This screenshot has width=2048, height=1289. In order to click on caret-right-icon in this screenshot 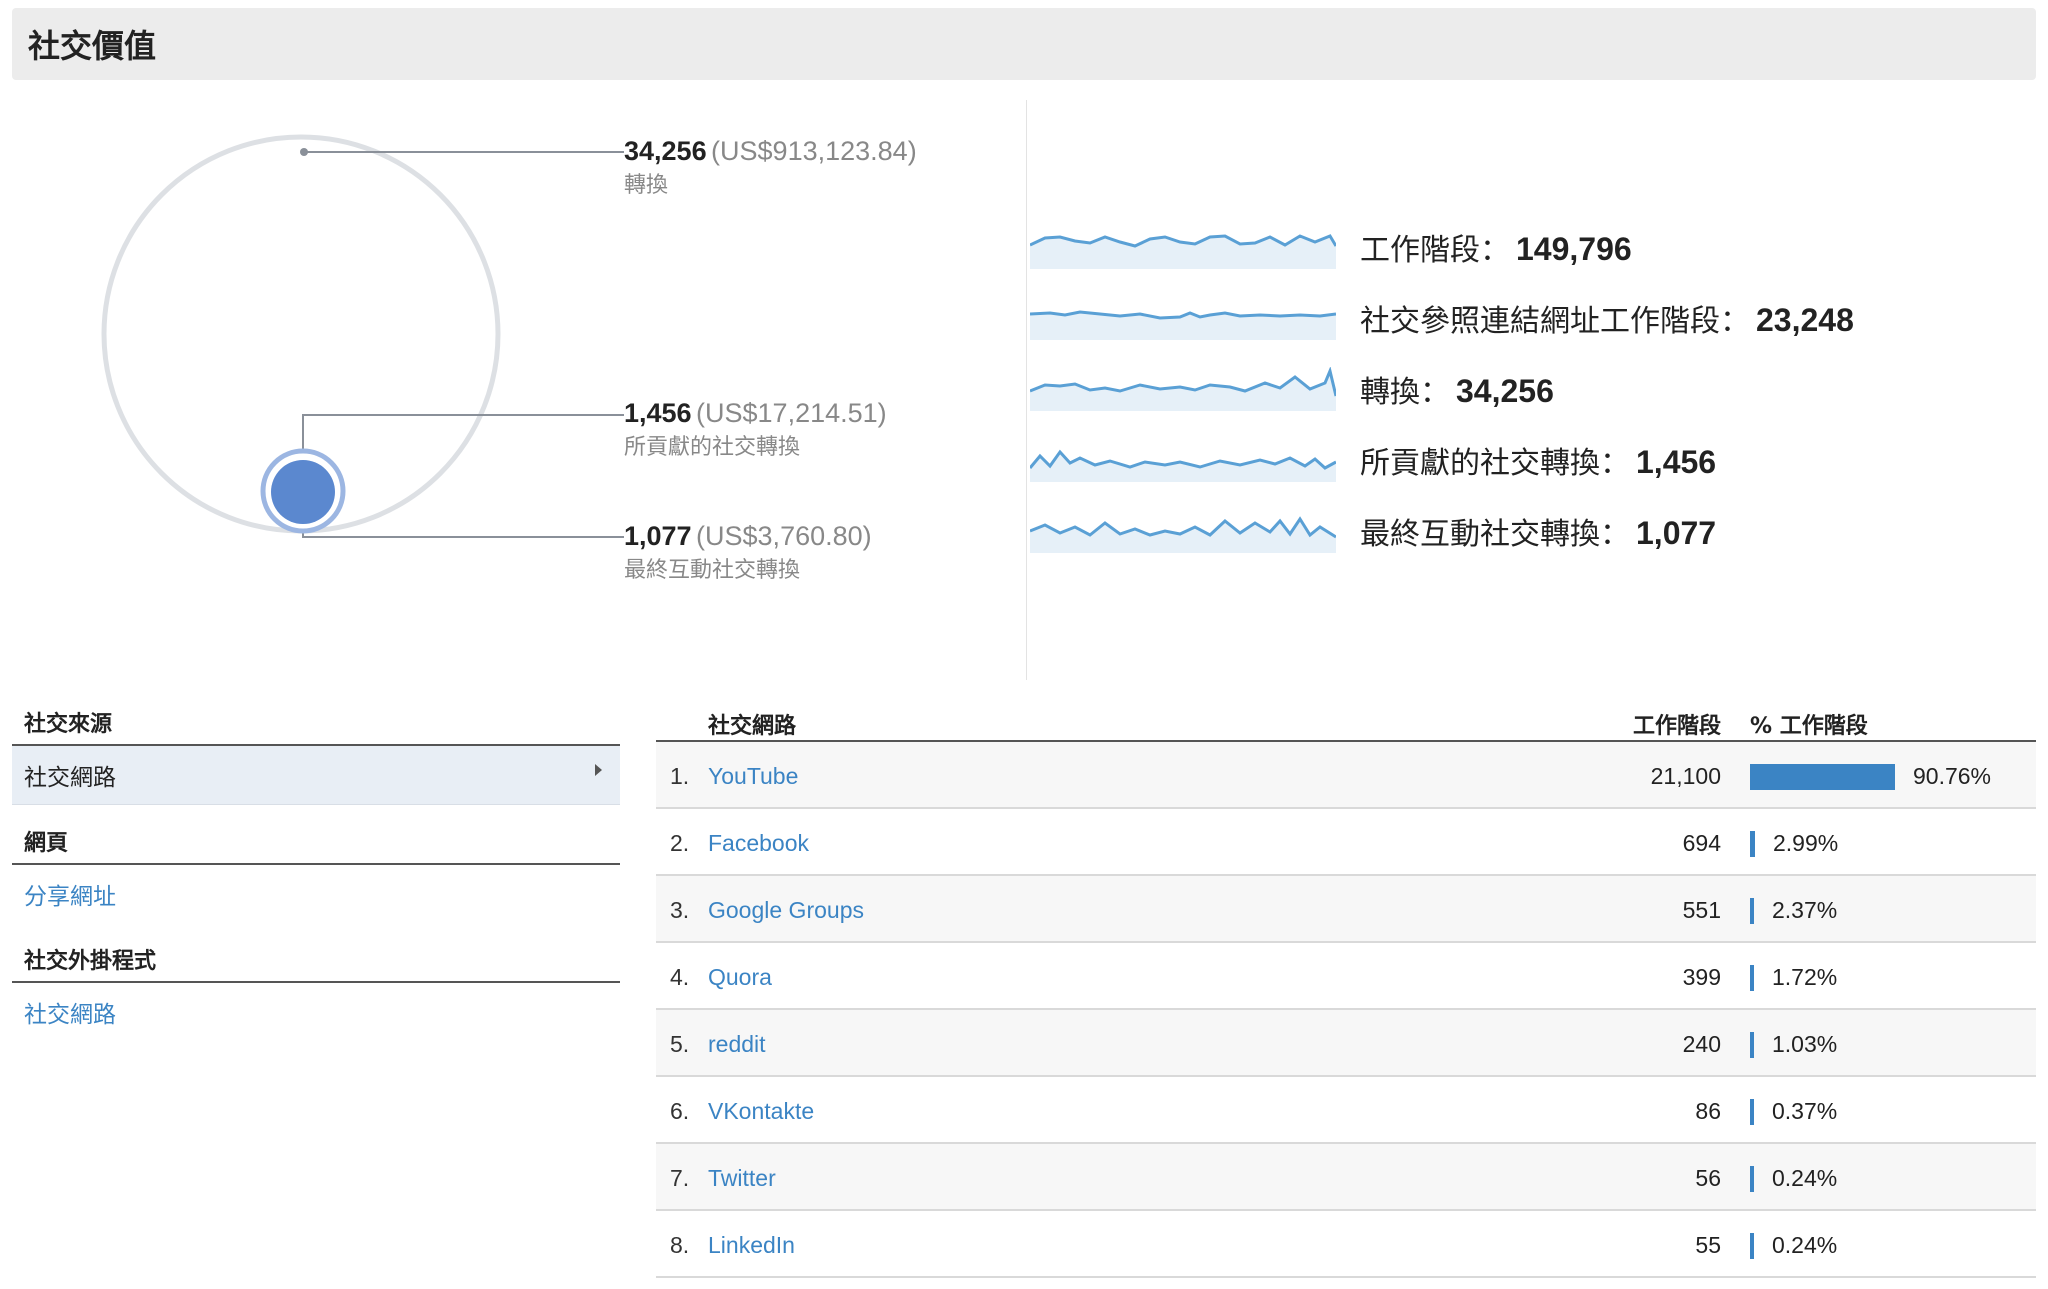, I will do `click(598, 770)`.